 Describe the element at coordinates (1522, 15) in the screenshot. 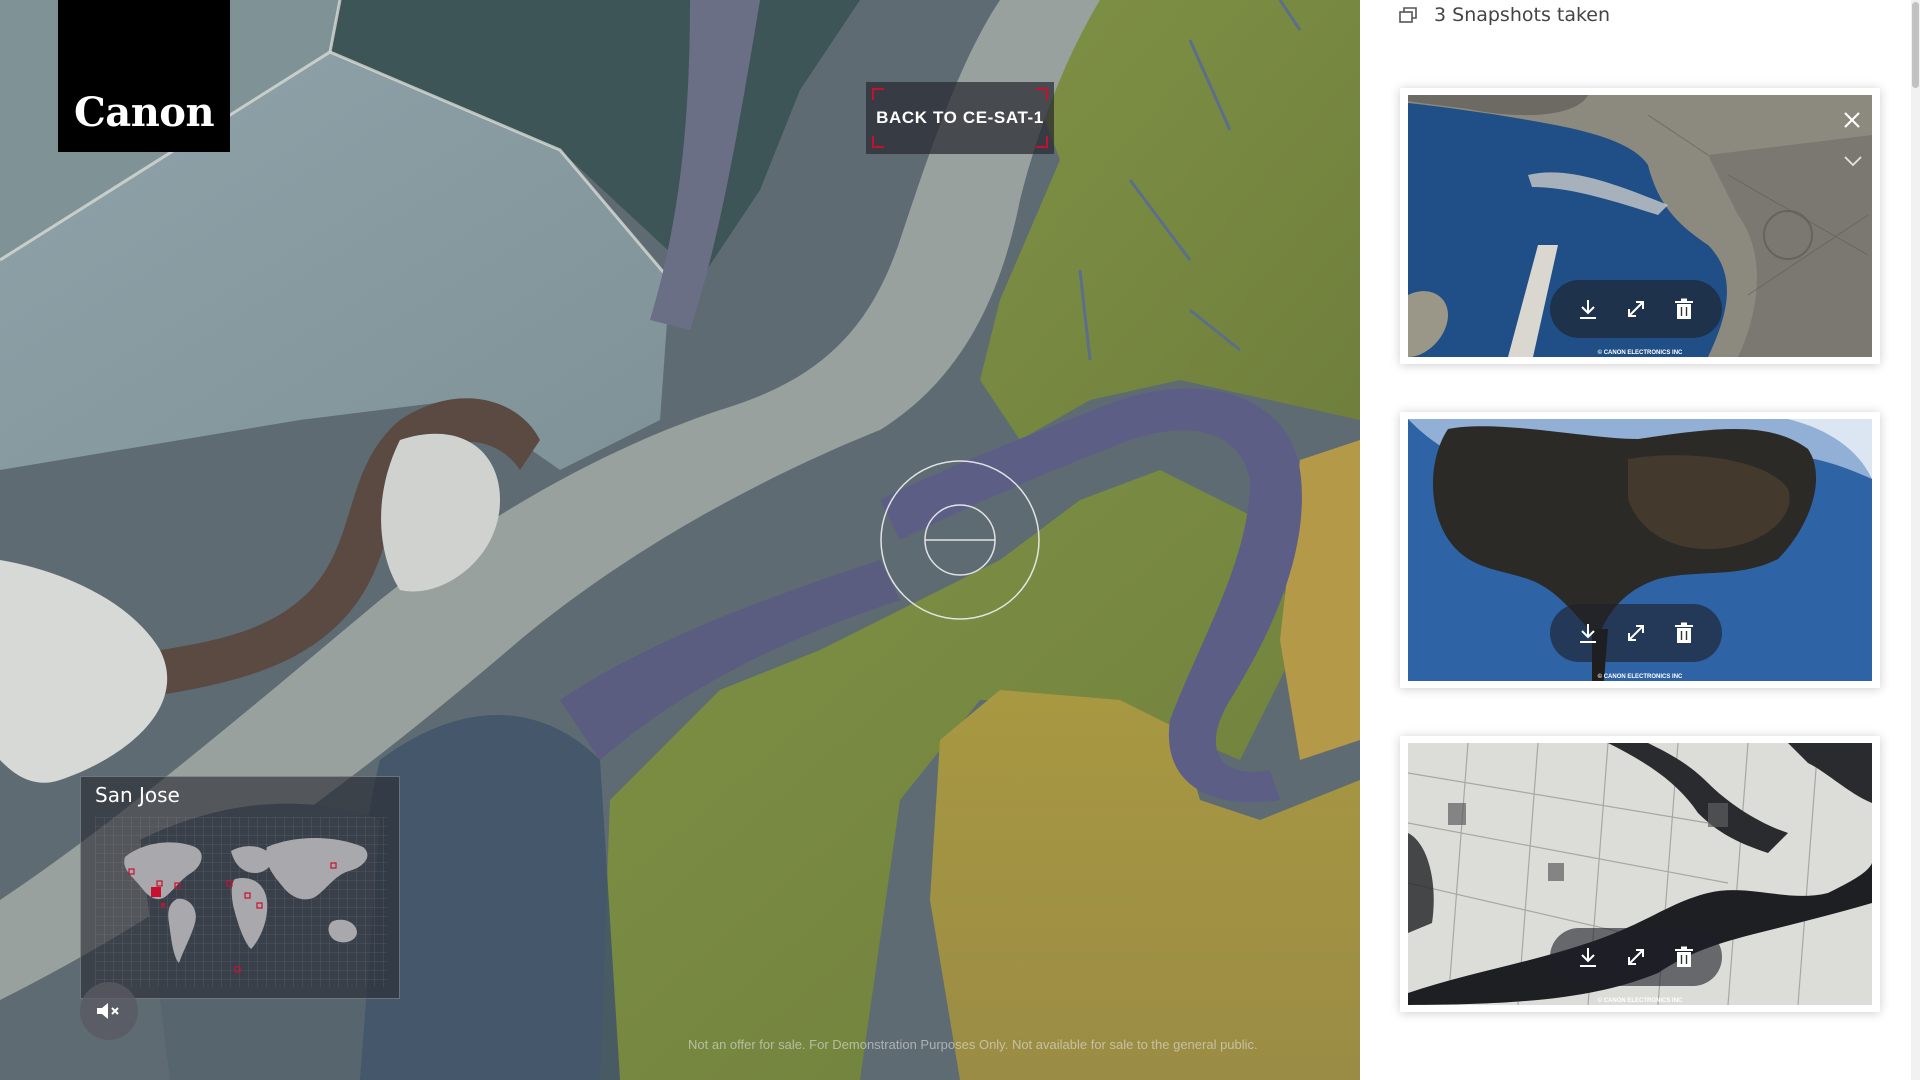

I see `snapshot-count: 3 Snapshots taken` at that location.